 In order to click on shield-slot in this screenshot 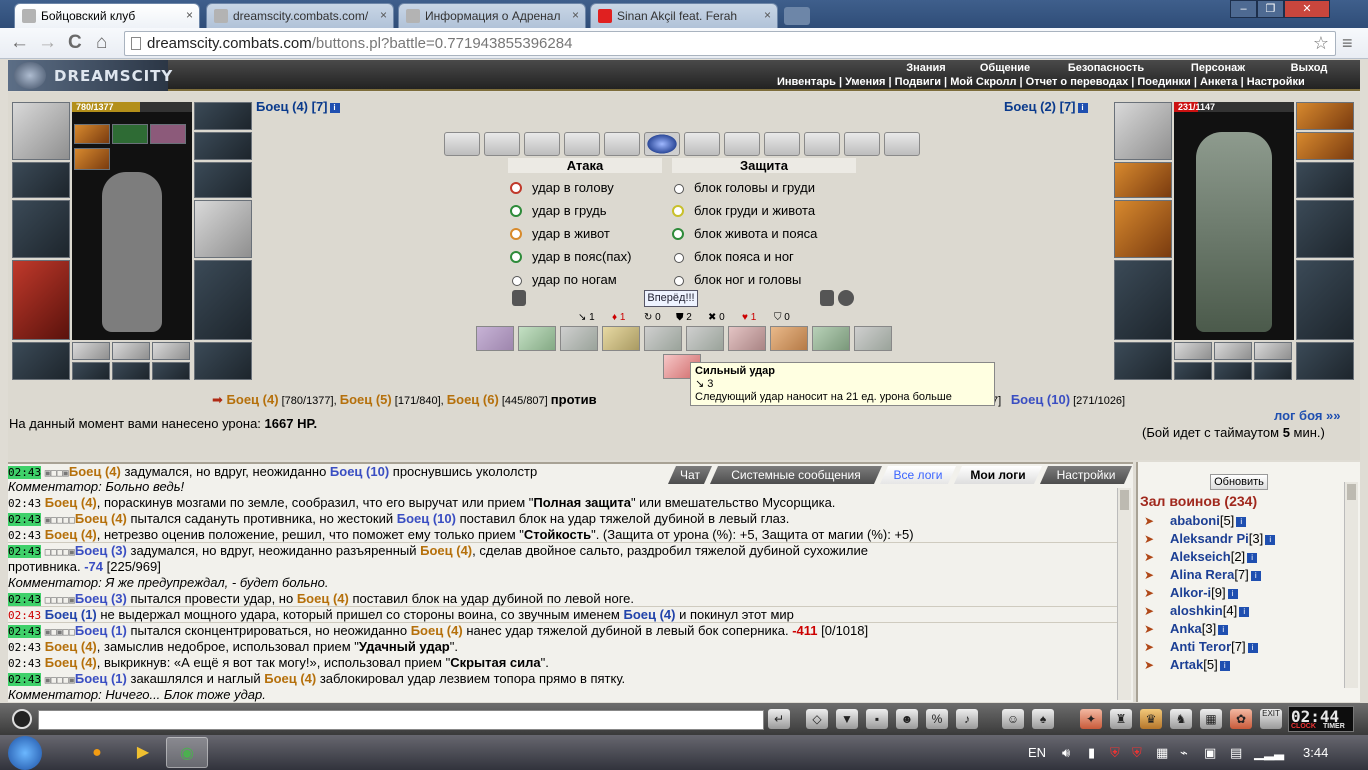, I will do `click(1325, 229)`.